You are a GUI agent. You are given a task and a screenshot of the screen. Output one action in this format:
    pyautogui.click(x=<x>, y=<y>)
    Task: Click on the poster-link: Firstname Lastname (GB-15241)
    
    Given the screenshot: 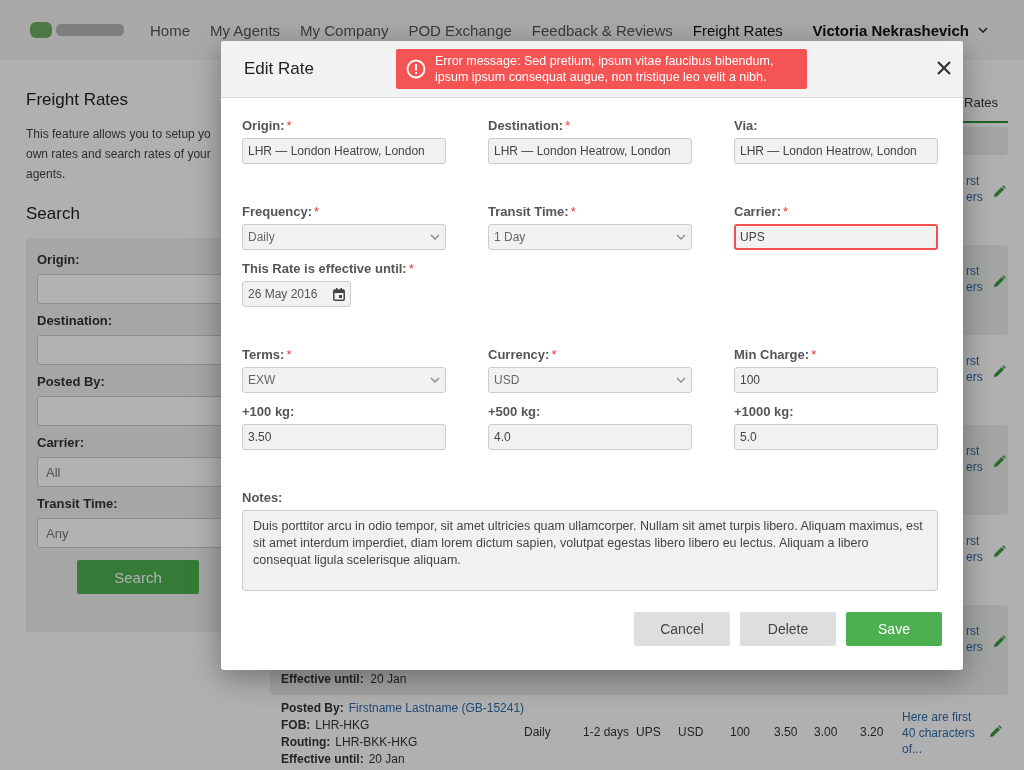 What is the action you would take?
    pyautogui.click(x=436, y=708)
    